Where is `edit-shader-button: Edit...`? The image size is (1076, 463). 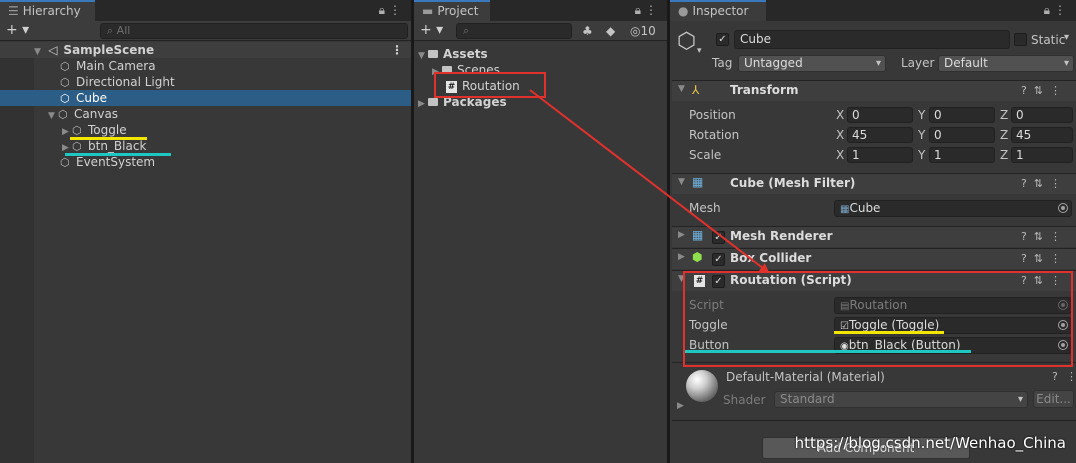
edit-shader-button: Edit... is located at coordinates (1053, 399).